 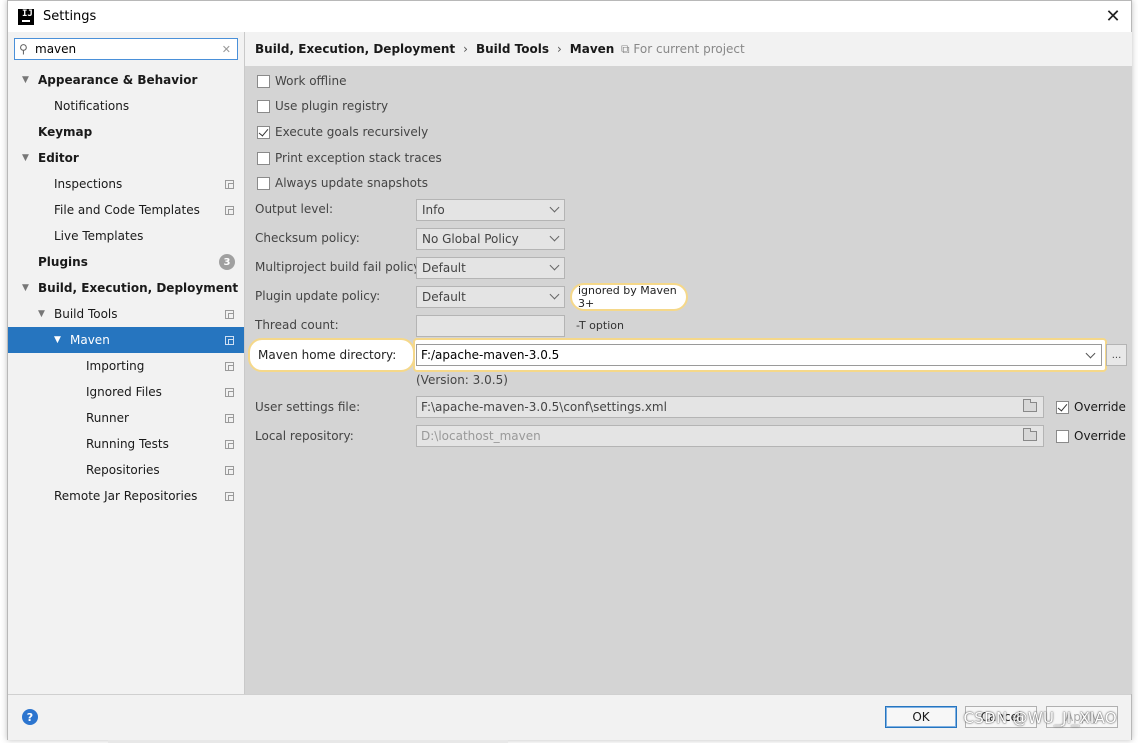 I want to click on search-input, so click(x=125, y=49).